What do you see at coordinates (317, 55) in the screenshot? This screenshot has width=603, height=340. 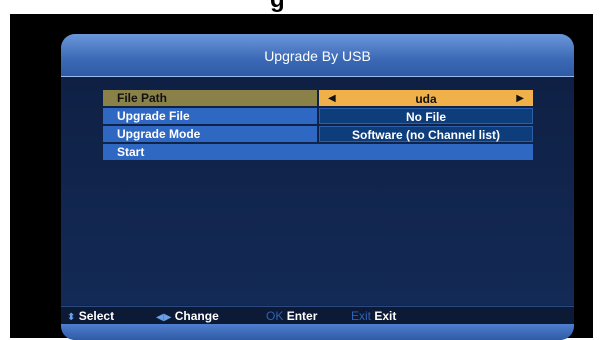 I see `dialog-title: Upgrade By USB` at bounding box center [317, 55].